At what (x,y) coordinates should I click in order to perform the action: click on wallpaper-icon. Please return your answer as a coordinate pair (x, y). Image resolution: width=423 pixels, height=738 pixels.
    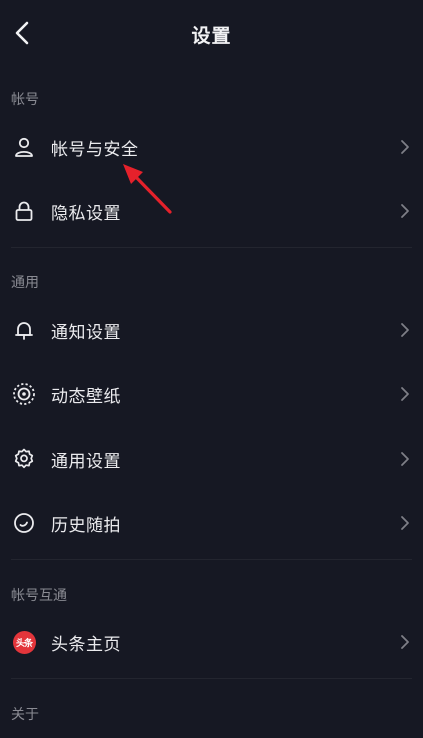
    Looking at the image, I should click on (24, 394).